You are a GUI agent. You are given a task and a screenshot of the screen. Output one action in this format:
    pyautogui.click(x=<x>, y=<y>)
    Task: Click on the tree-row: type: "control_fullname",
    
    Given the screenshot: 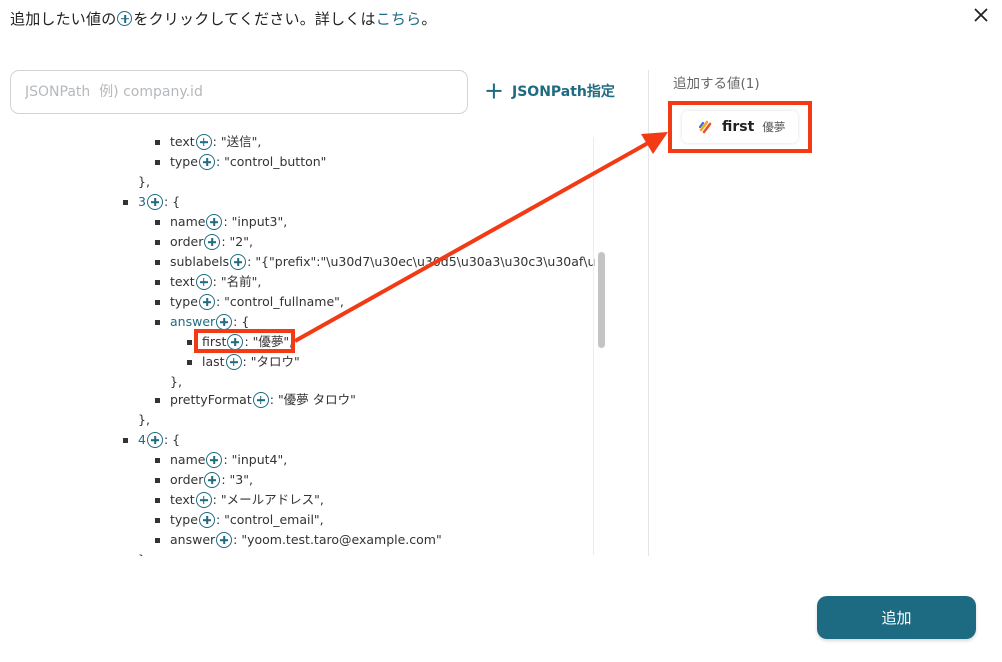 What is the action you would take?
    pyautogui.click(x=249, y=302)
    